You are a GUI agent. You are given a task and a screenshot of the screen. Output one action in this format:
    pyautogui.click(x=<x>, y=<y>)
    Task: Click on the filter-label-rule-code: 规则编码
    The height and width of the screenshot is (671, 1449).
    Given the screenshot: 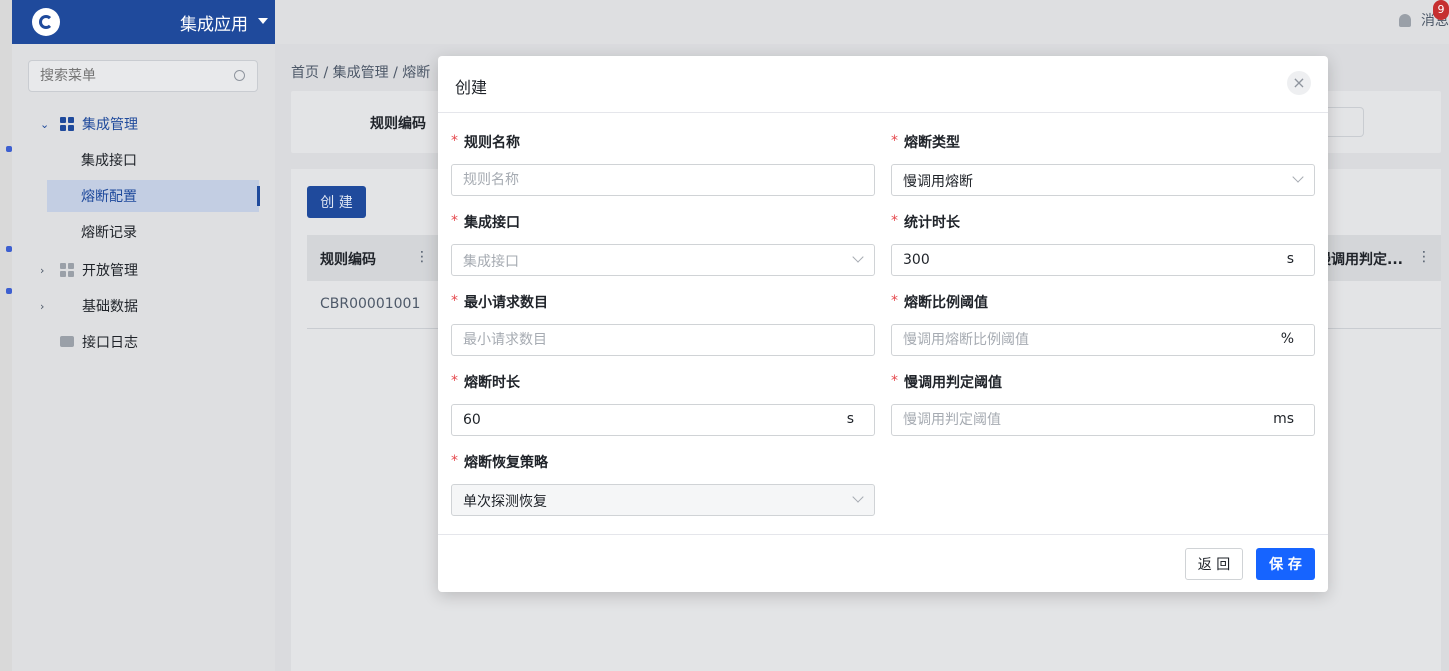 What is the action you would take?
    pyautogui.click(x=398, y=124)
    